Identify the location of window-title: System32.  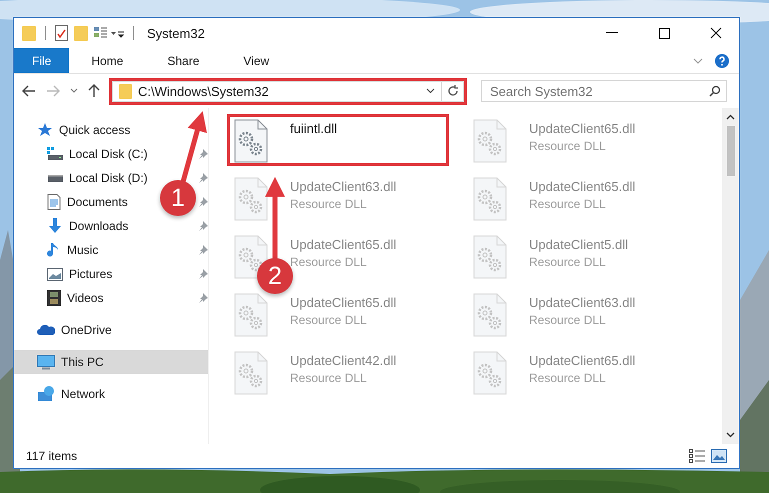
(176, 33).